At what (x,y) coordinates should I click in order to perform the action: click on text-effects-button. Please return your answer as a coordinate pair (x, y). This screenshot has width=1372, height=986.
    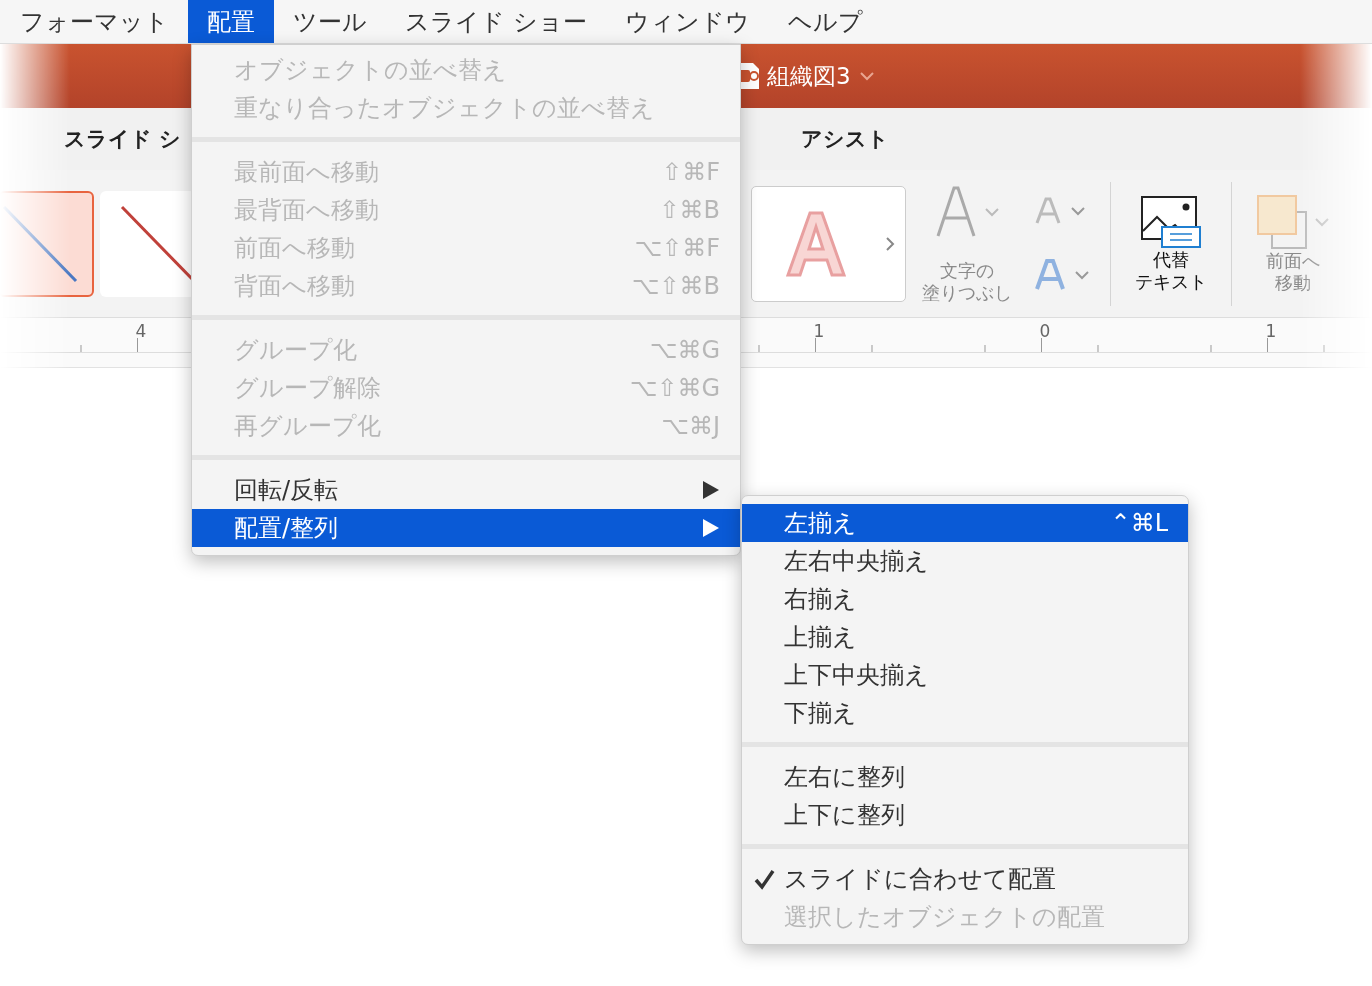
    Looking at the image, I should click on (1062, 274).